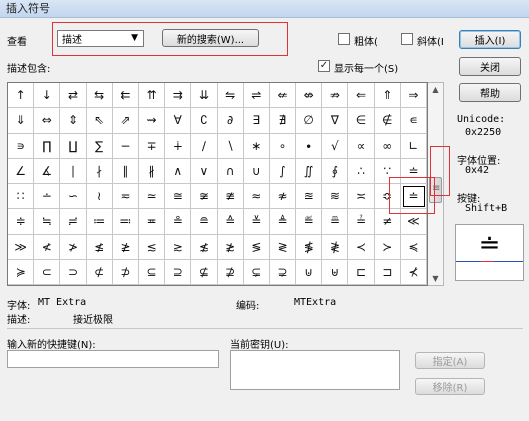 The height and width of the screenshot is (421, 529). Describe the element at coordinates (256, 222) in the screenshot. I see `symbol-cell: ≚` at that location.